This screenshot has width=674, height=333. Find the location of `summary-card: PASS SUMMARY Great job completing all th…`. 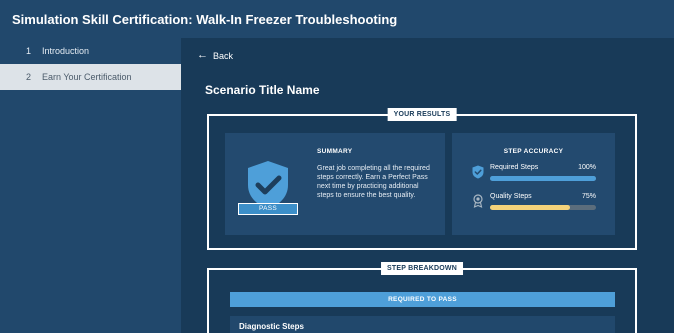

summary-card: PASS SUMMARY Great job completing all th… is located at coordinates (335, 184).